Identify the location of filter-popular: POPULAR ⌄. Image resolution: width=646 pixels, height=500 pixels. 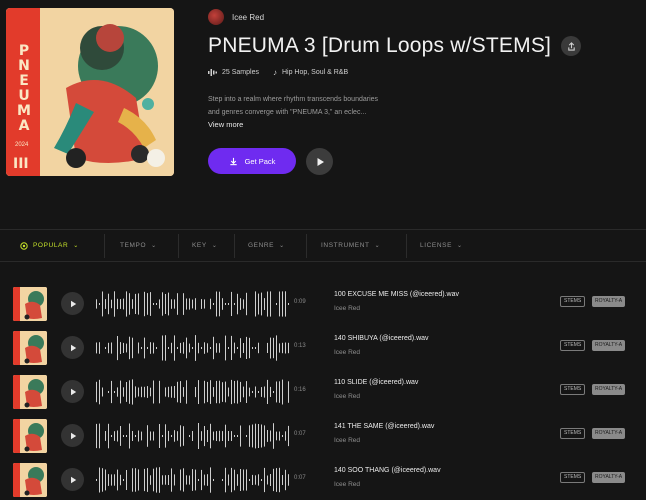
(49, 245).